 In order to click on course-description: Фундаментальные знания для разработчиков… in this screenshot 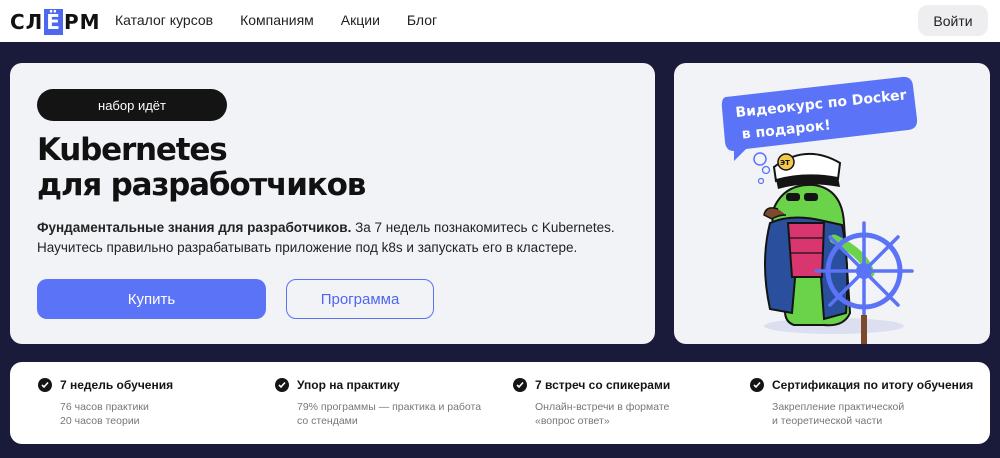, I will do `click(337, 238)`.